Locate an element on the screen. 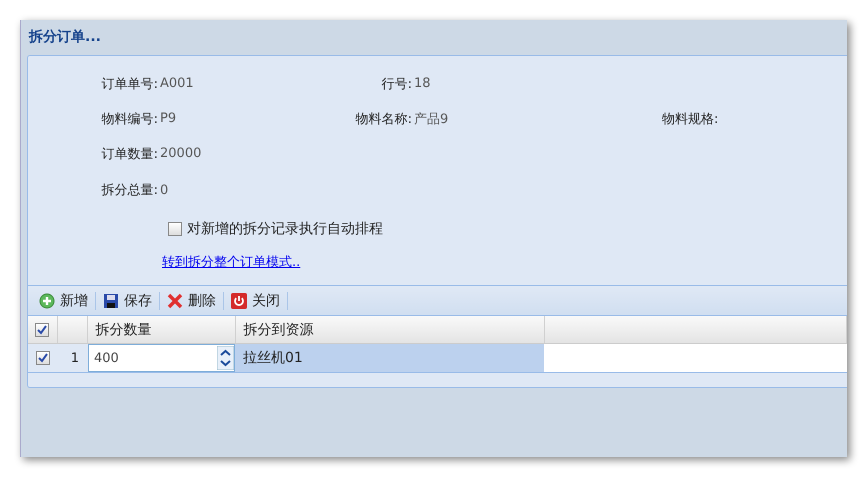 This screenshot has width=867, height=477. column-header: 拆分数量 is located at coordinates (161, 330).